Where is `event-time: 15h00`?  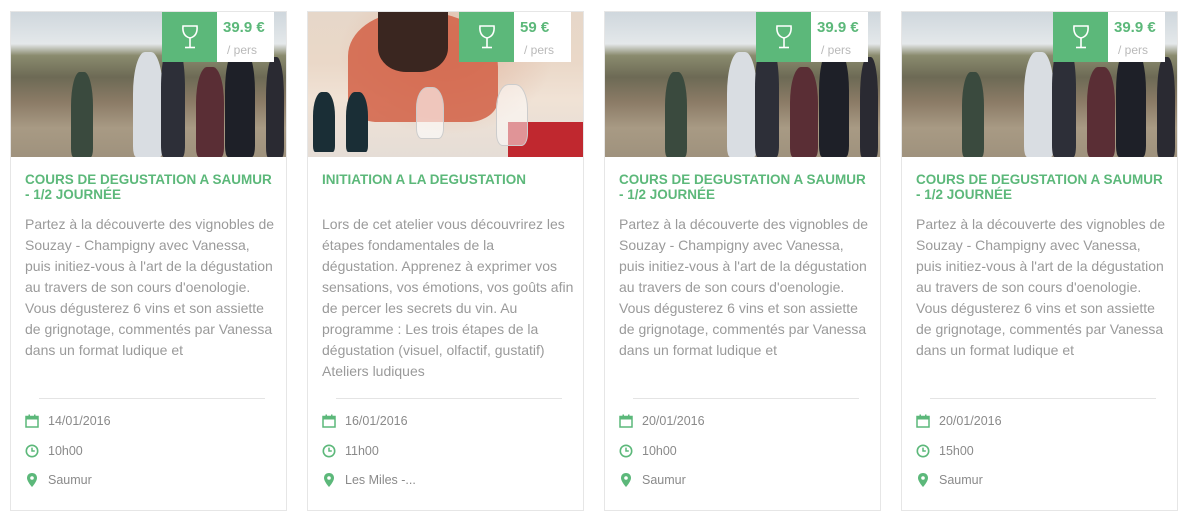 event-time: 15h00 is located at coordinates (945, 451).